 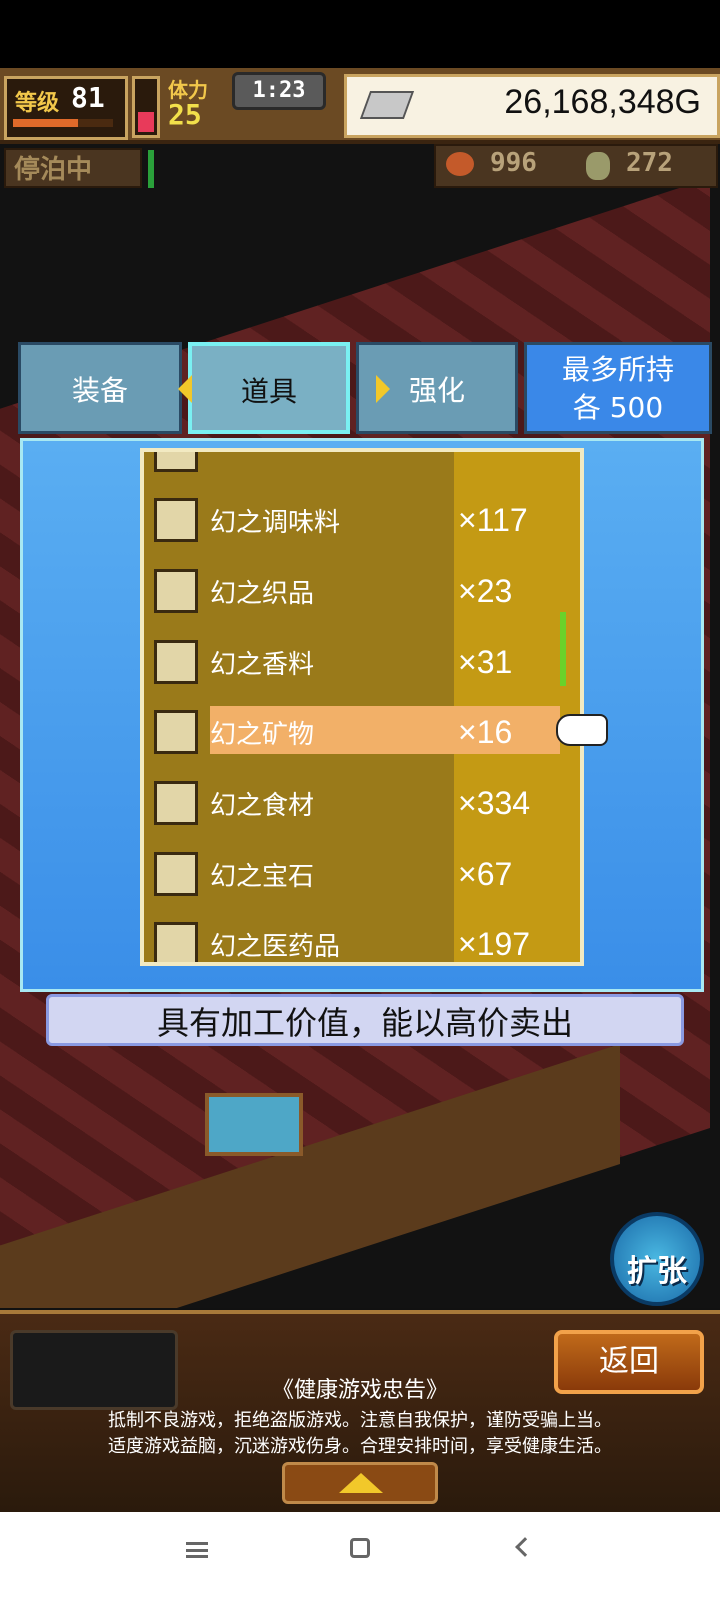 I want to click on health-notice-title: 《健康游戏忠告》, so click(x=359, y=1390).